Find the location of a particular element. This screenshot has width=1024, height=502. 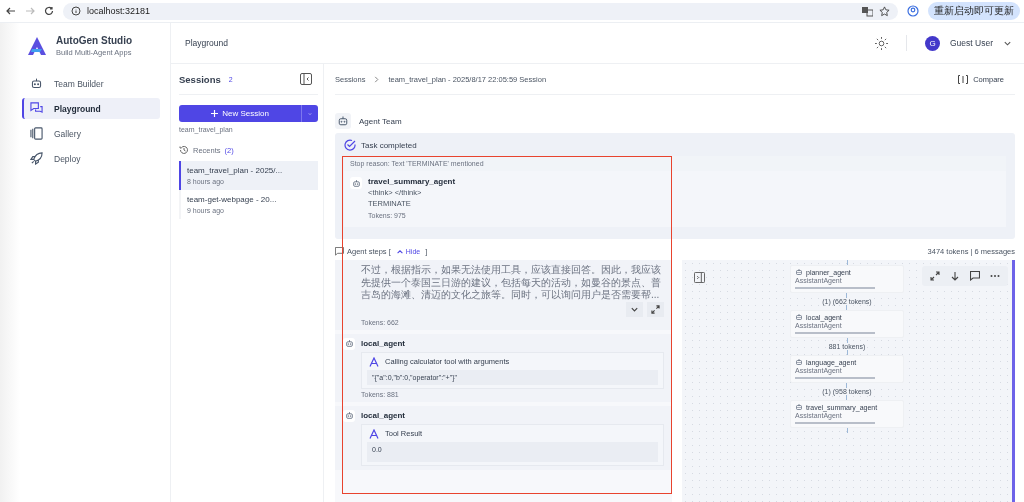

chat-icon is located at coordinates (36, 108).